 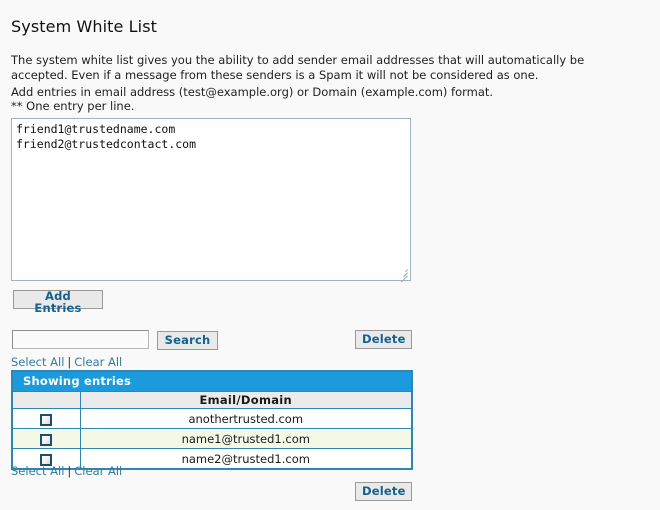 I want to click on row-email-value: anothertrusted.com, so click(x=246, y=418).